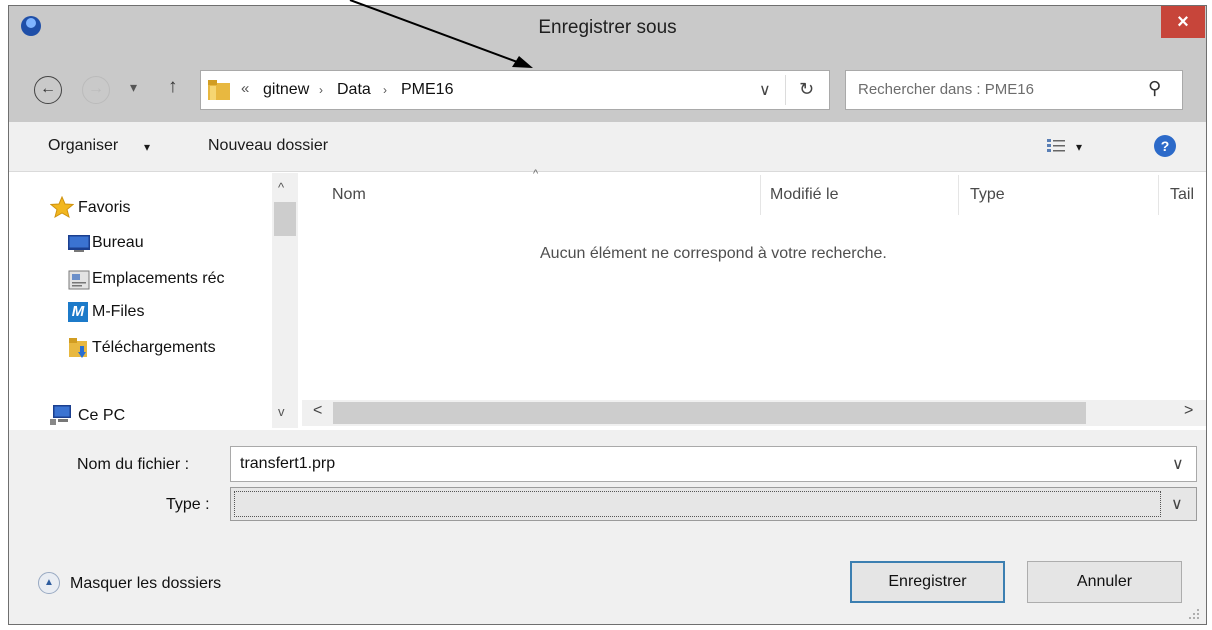 This screenshot has width=1212, height=630. What do you see at coordinates (1182, 195) in the screenshot?
I see `column-header-taille: Tail` at bounding box center [1182, 195].